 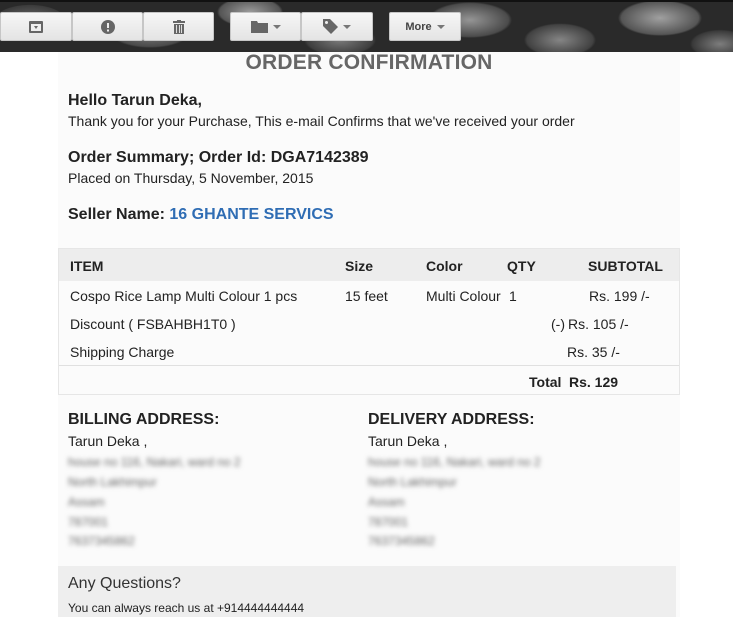 I want to click on table-header: ITEM Size Color QTY SUBTOTAL, so click(x=369, y=265).